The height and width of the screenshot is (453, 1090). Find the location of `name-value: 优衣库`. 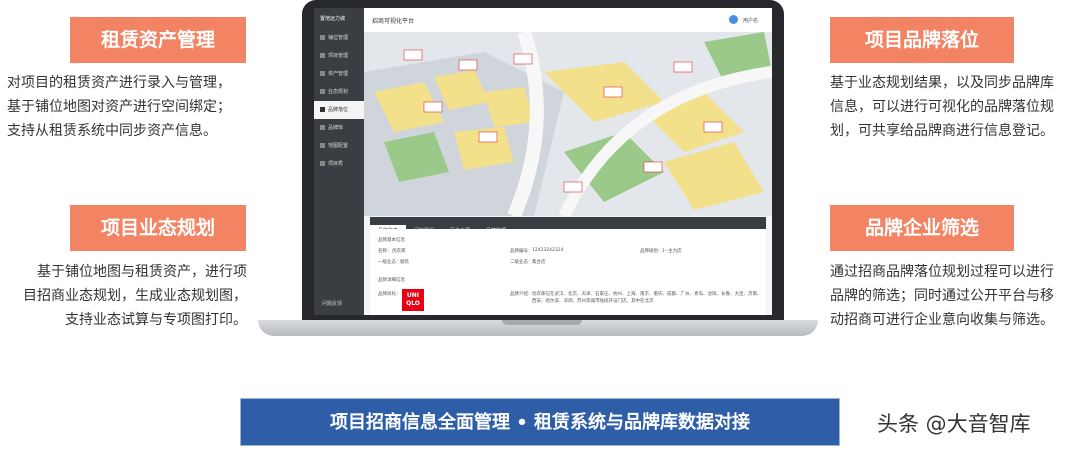

name-value: 优衣库 is located at coordinates (399, 251).